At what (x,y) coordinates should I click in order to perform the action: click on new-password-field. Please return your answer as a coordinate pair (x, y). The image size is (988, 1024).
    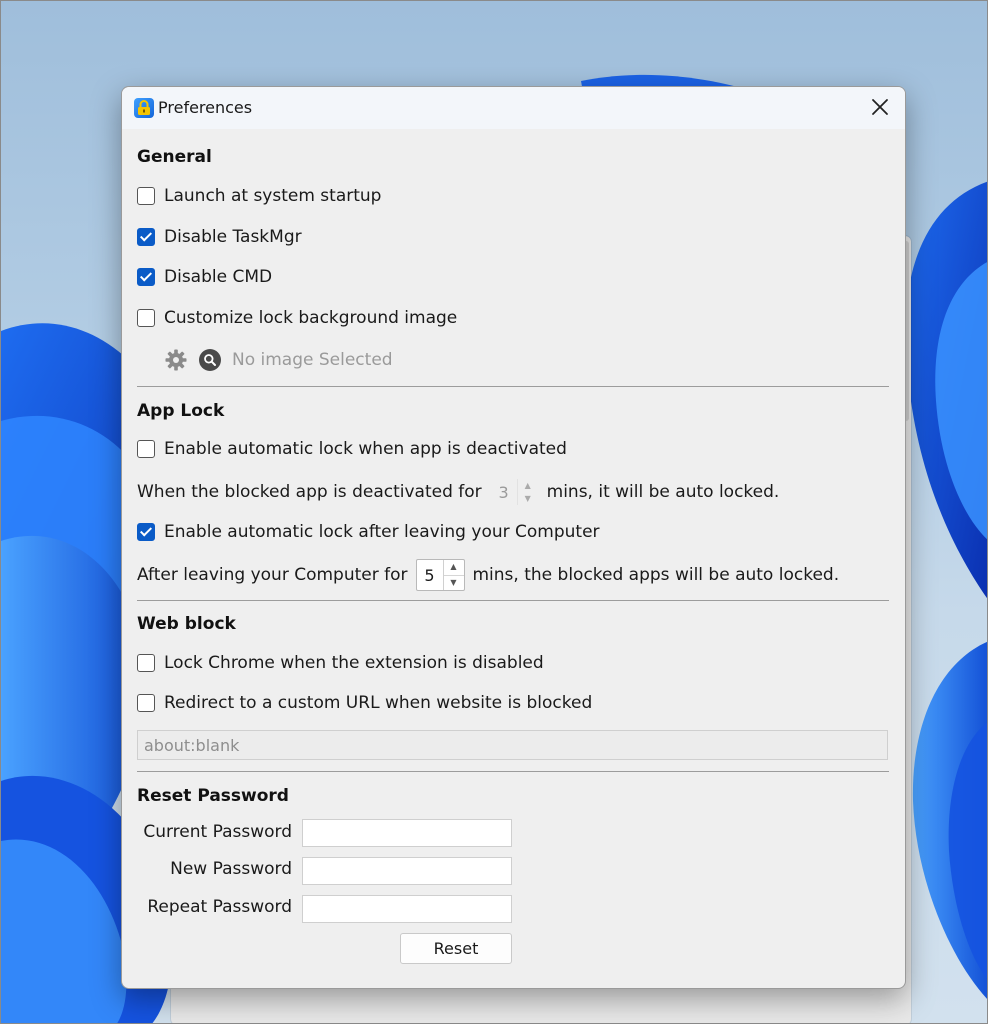
    Looking at the image, I should click on (407, 871).